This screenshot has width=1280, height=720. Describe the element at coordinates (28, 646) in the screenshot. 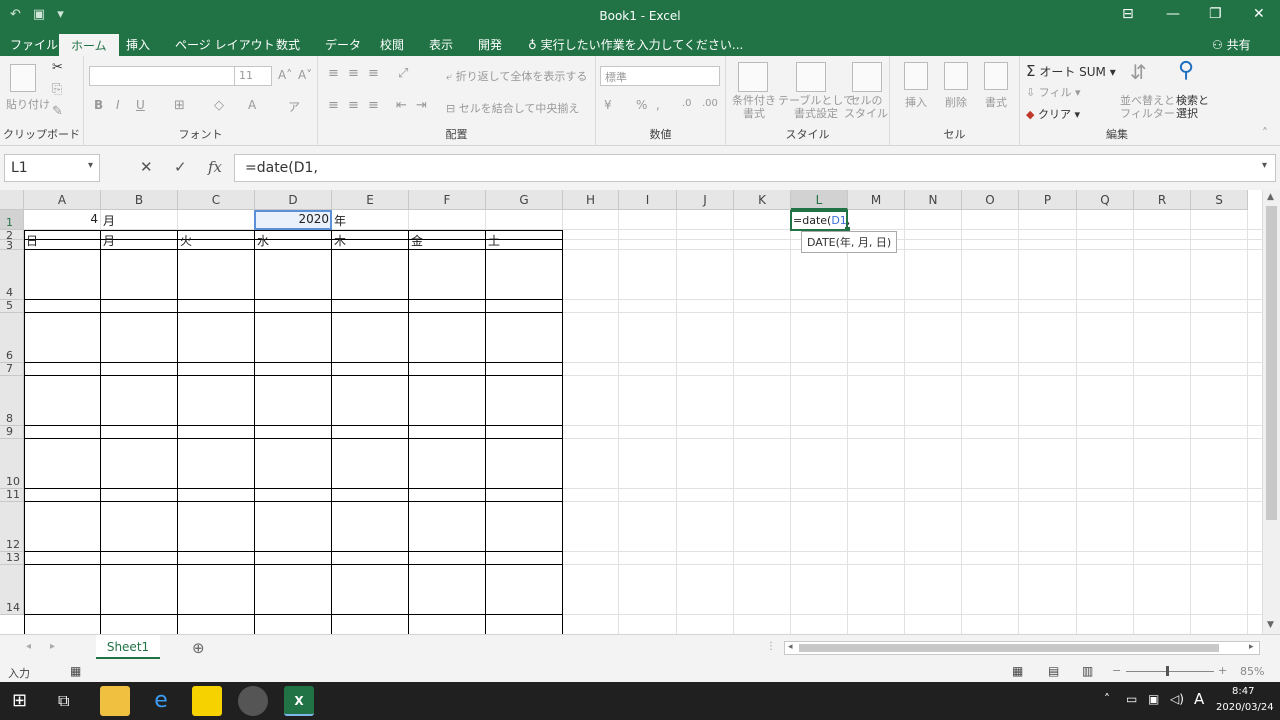

I see `prev-sheet-icon: ◂` at that location.